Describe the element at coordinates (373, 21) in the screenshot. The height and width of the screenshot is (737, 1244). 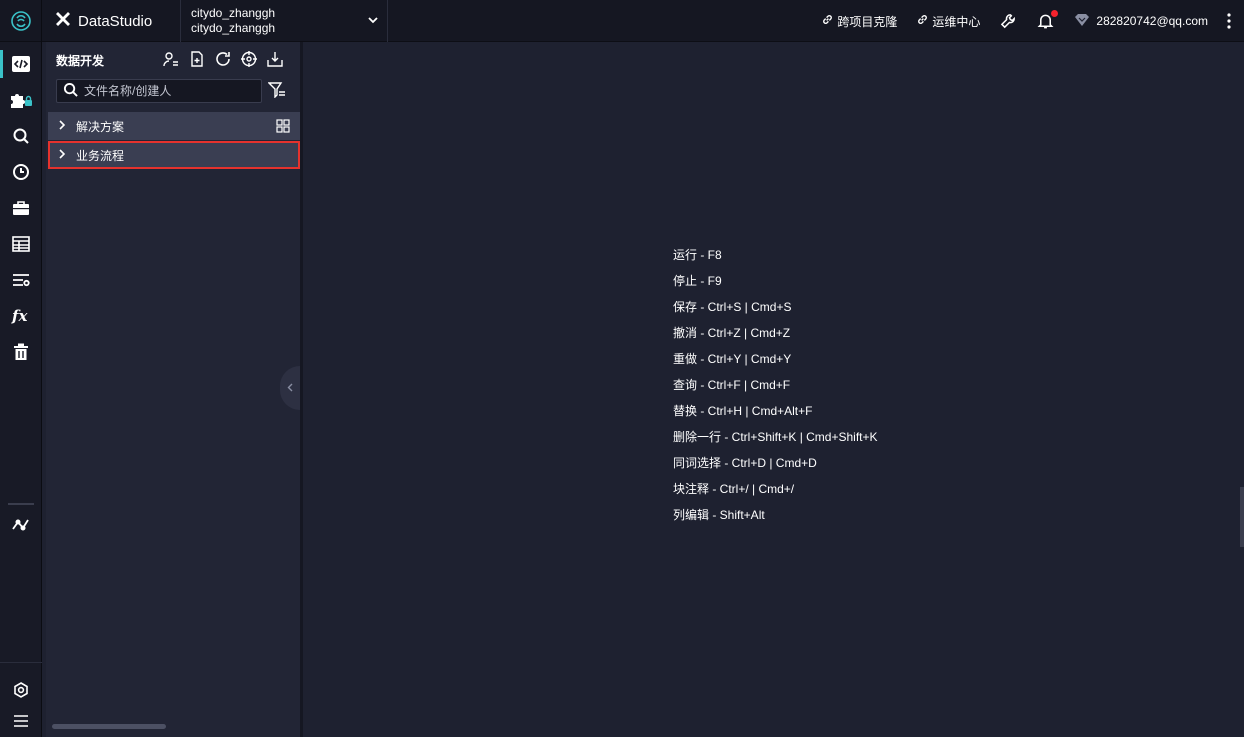
I see `chevron-down-icon` at that location.